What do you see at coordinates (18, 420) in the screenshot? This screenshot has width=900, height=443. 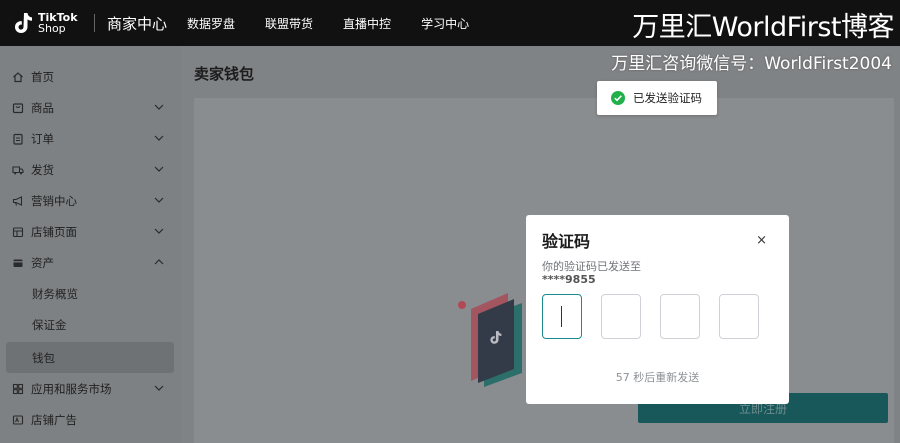 I see `ads-icon` at bounding box center [18, 420].